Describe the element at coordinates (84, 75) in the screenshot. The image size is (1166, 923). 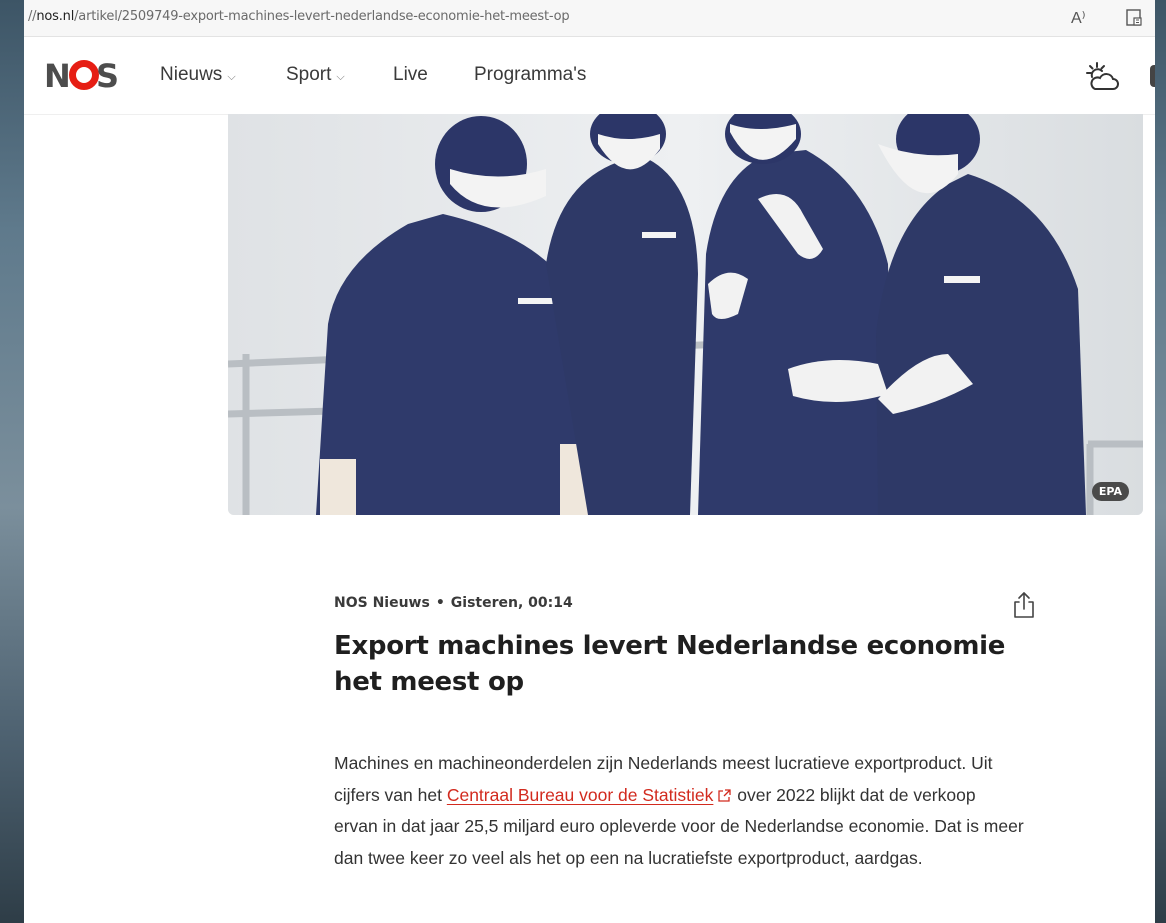
I see `nos-logo: N S` at that location.